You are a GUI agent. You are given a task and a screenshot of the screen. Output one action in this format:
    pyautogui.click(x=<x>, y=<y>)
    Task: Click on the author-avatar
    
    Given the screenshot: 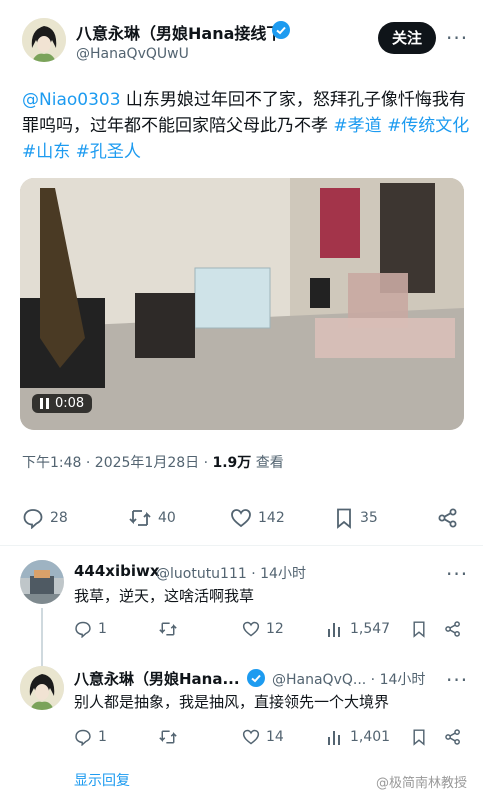 What is the action you would take?
    pyautogui.click(x=44, y=40)
    